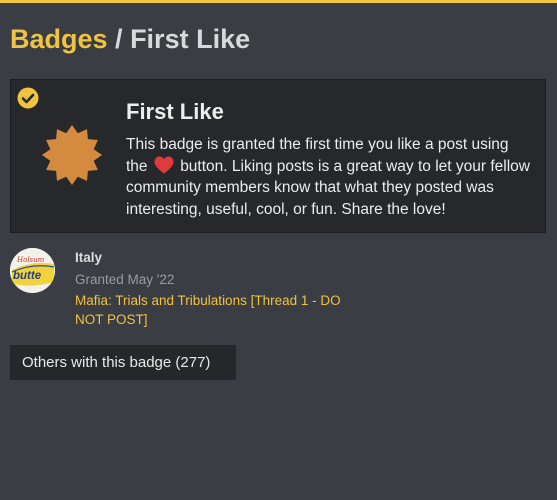 Image resolution: width=557 pixels, height=500 pixels. I want to click on page-title: Badges / First Like, so click(130, 39).